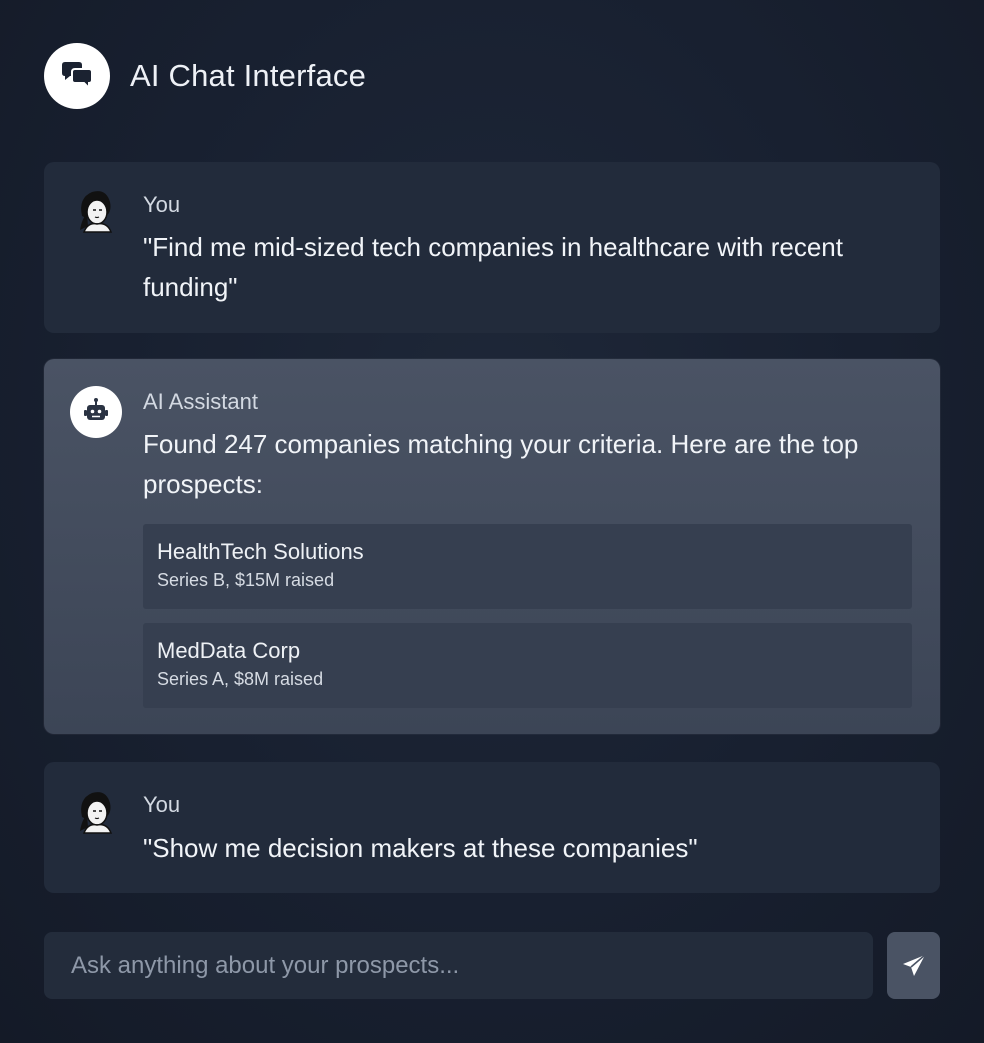 This screenshot has height=1043, width=984. What do you see at coordinates (458, 965) in the screenshot?
I see `chat-input` at bounding box center [458, 965].